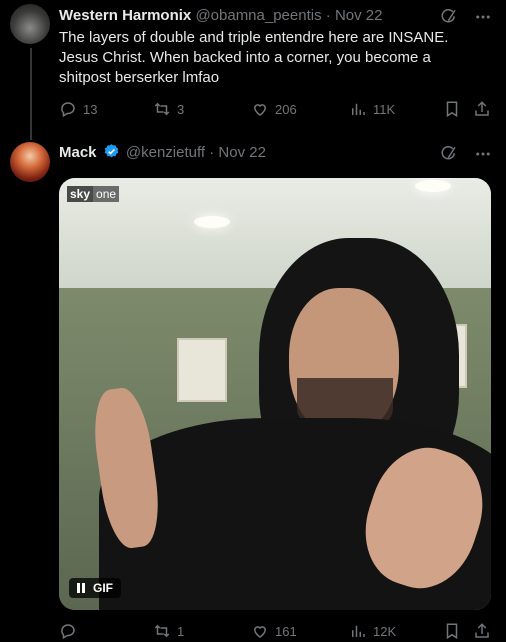  I want to click on retweet-count: 1, so click(181, 631).